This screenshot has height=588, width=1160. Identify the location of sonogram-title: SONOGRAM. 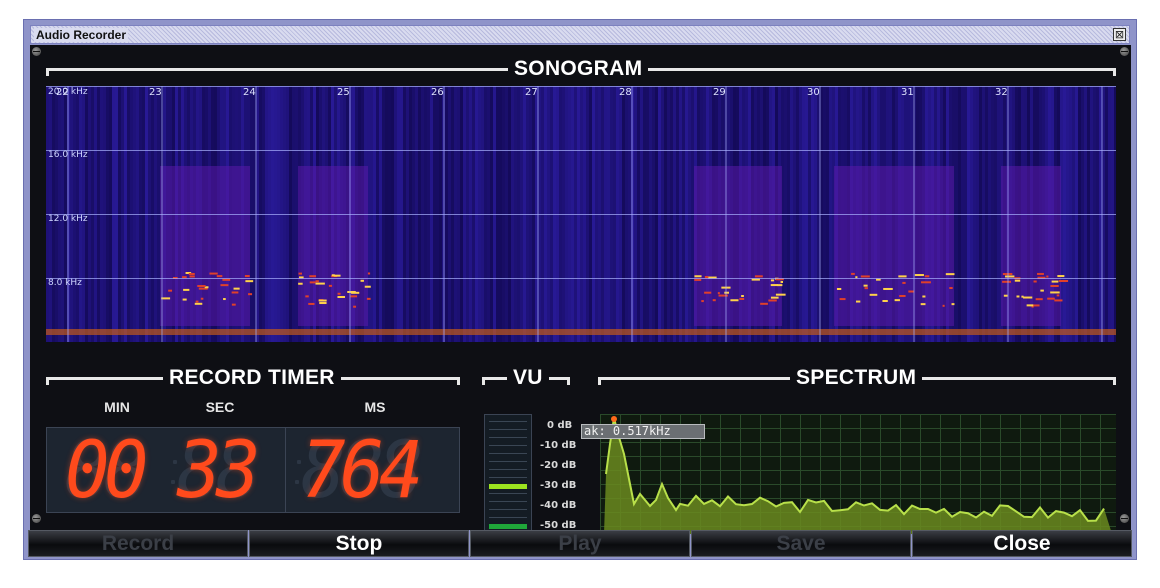
(578, 69).